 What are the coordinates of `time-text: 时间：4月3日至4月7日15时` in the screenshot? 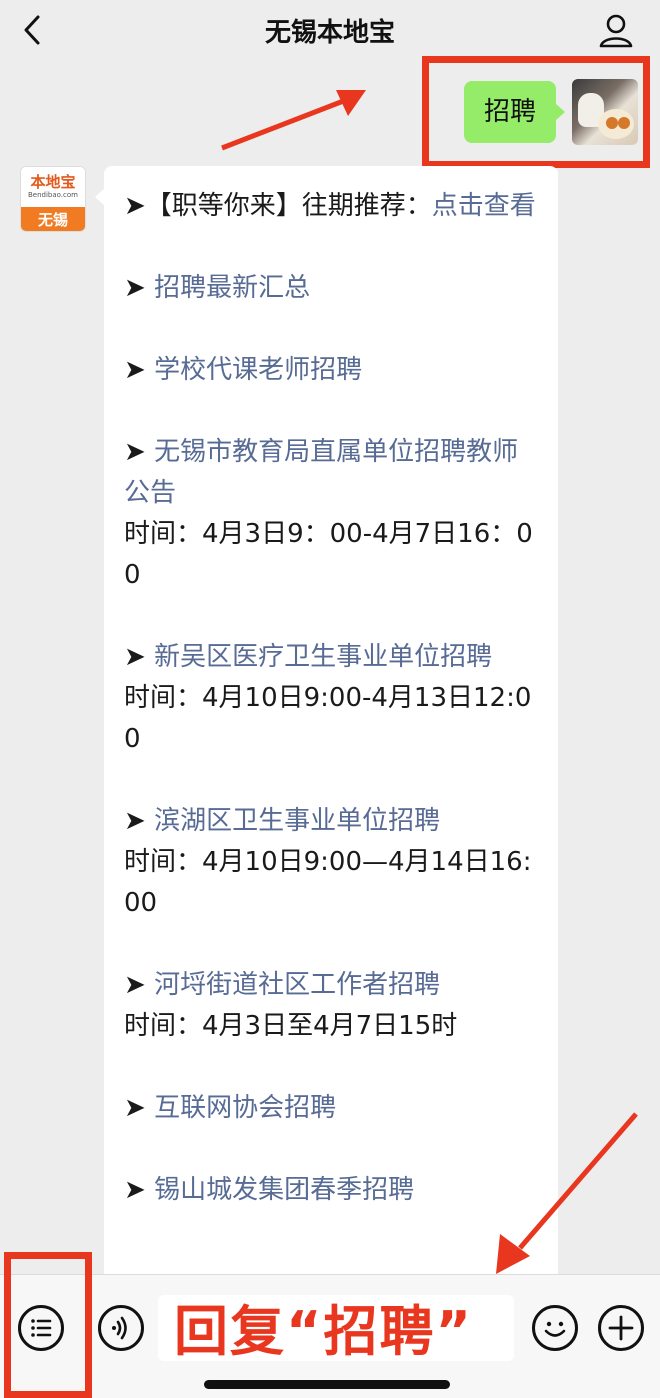 It's located at (291, 1026).